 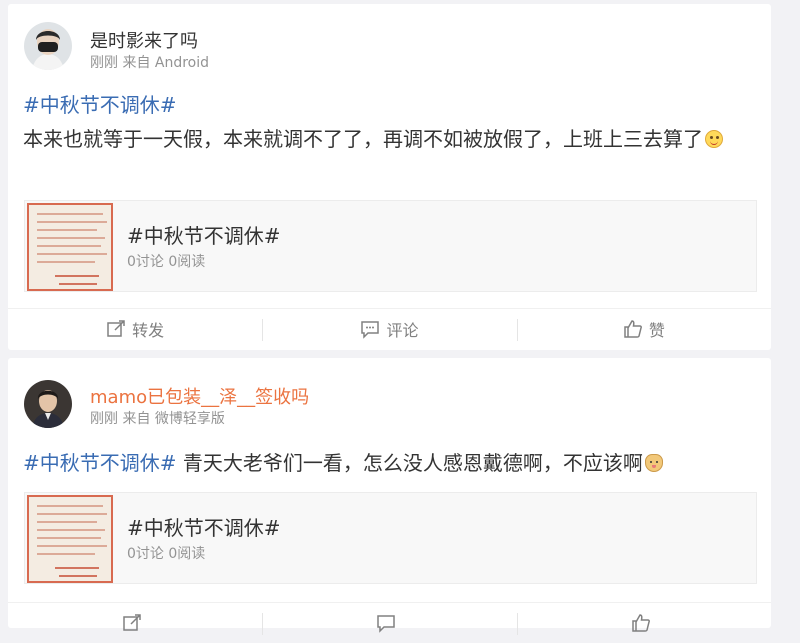 I want to click on action-bar, so click(x=389, y=622).